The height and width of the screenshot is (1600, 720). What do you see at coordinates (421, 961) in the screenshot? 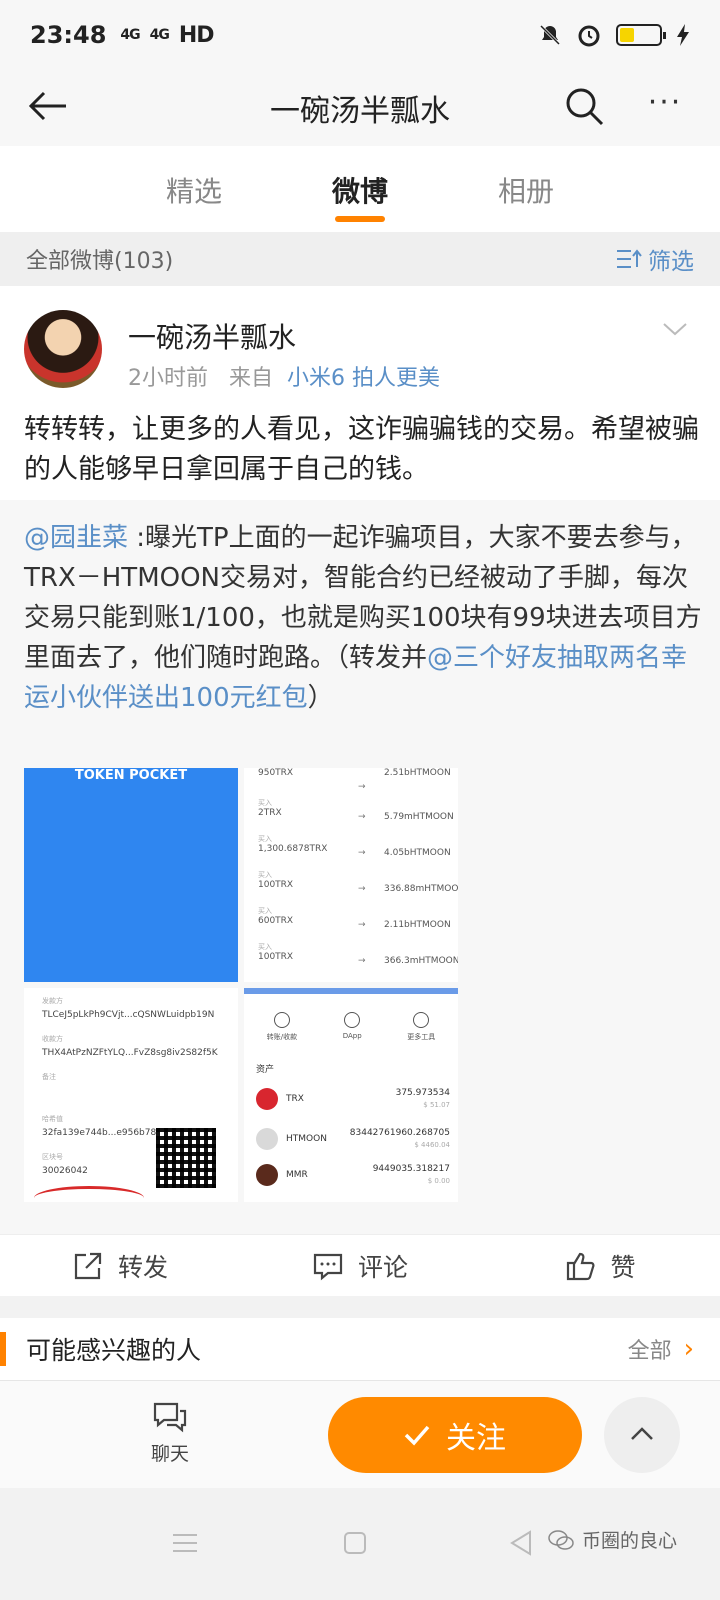
I see `tx-out: 366.3mHTMOON` at bounding box center [421, 961].